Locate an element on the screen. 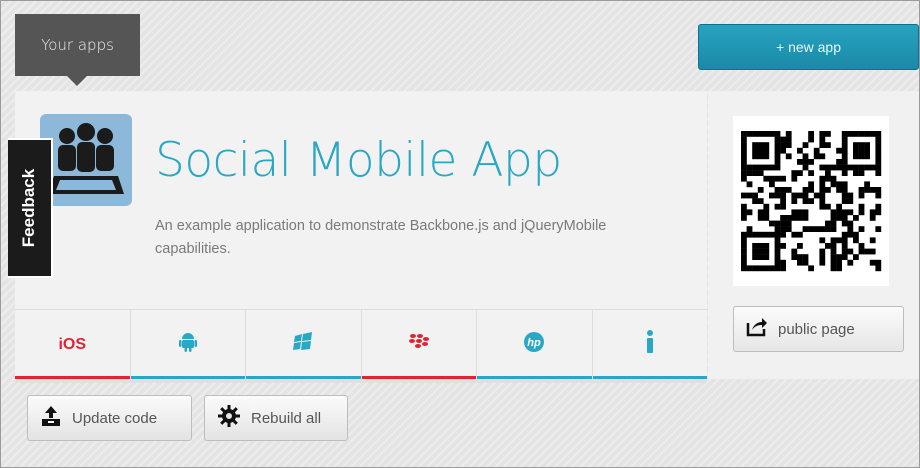 Image resolution: width=920 pixels, height=468 pixels. windows-icon is located at coordinates (303, 344).